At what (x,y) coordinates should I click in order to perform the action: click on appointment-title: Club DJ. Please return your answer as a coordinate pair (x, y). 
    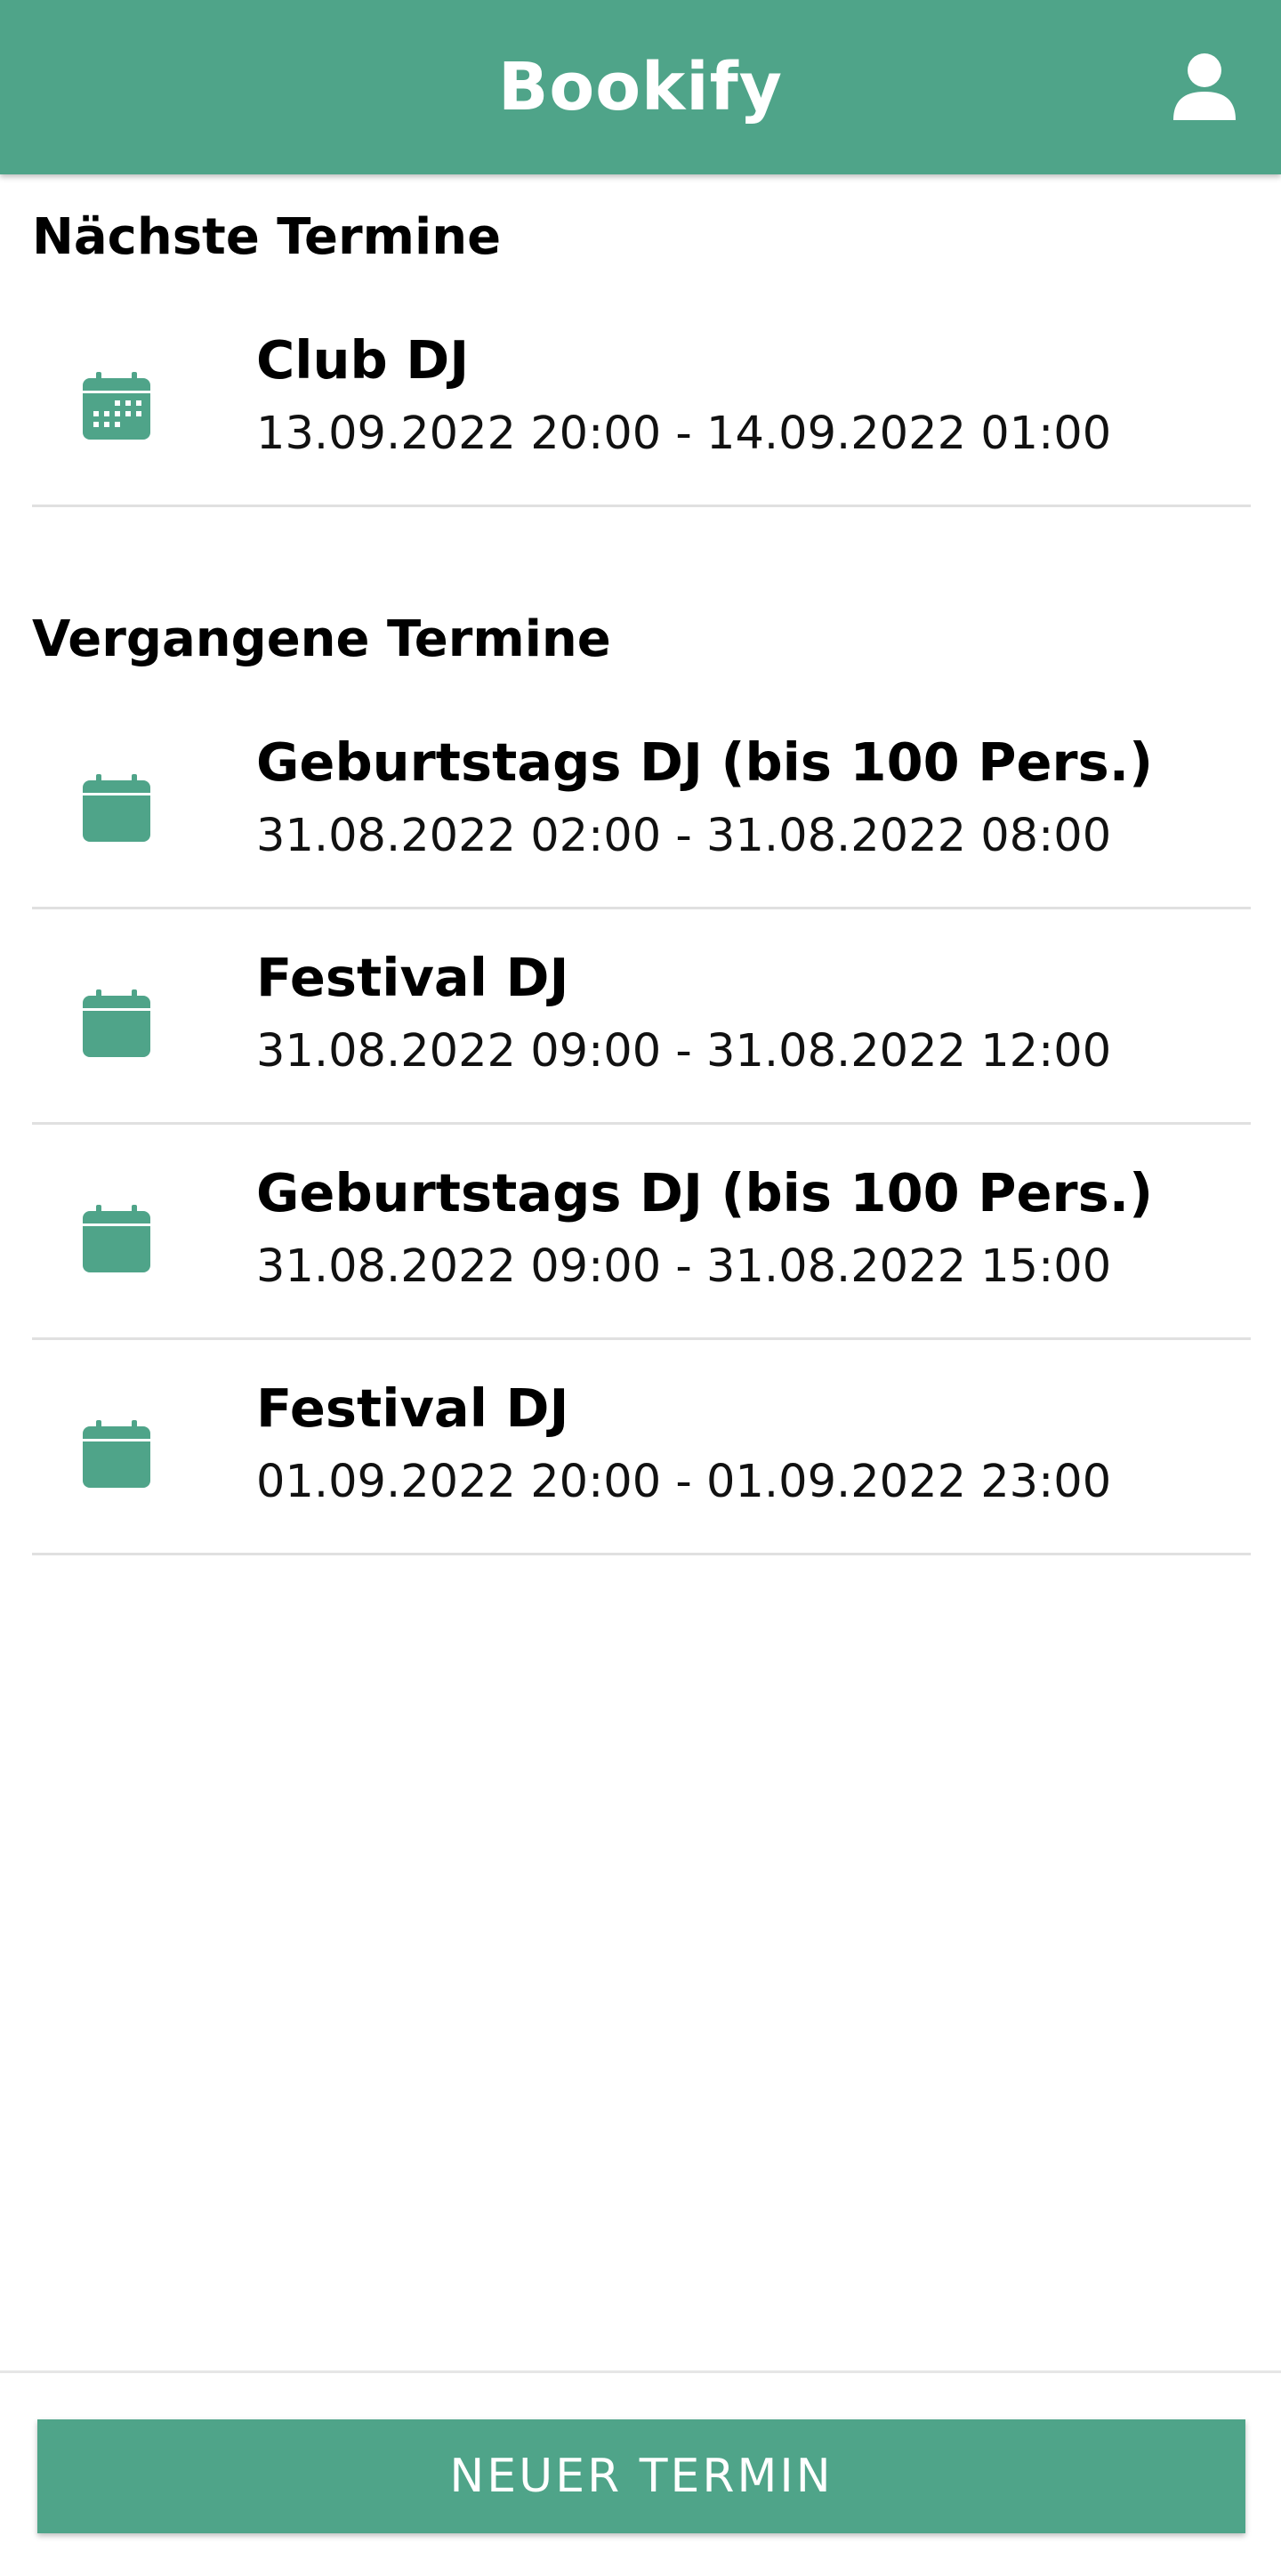
    Looking at the image, I should click on (363, 360).